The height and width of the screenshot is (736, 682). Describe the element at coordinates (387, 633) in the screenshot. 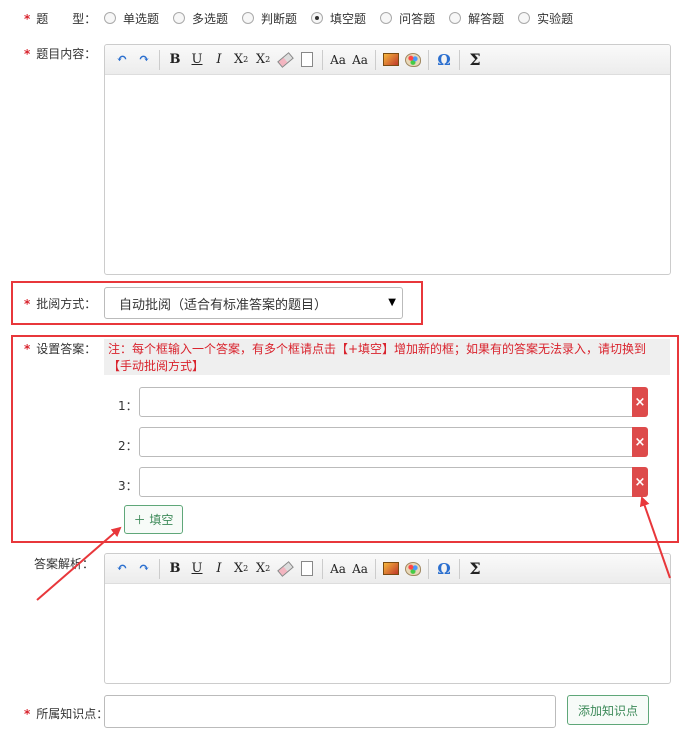

I see `editor-content-area` at that location.